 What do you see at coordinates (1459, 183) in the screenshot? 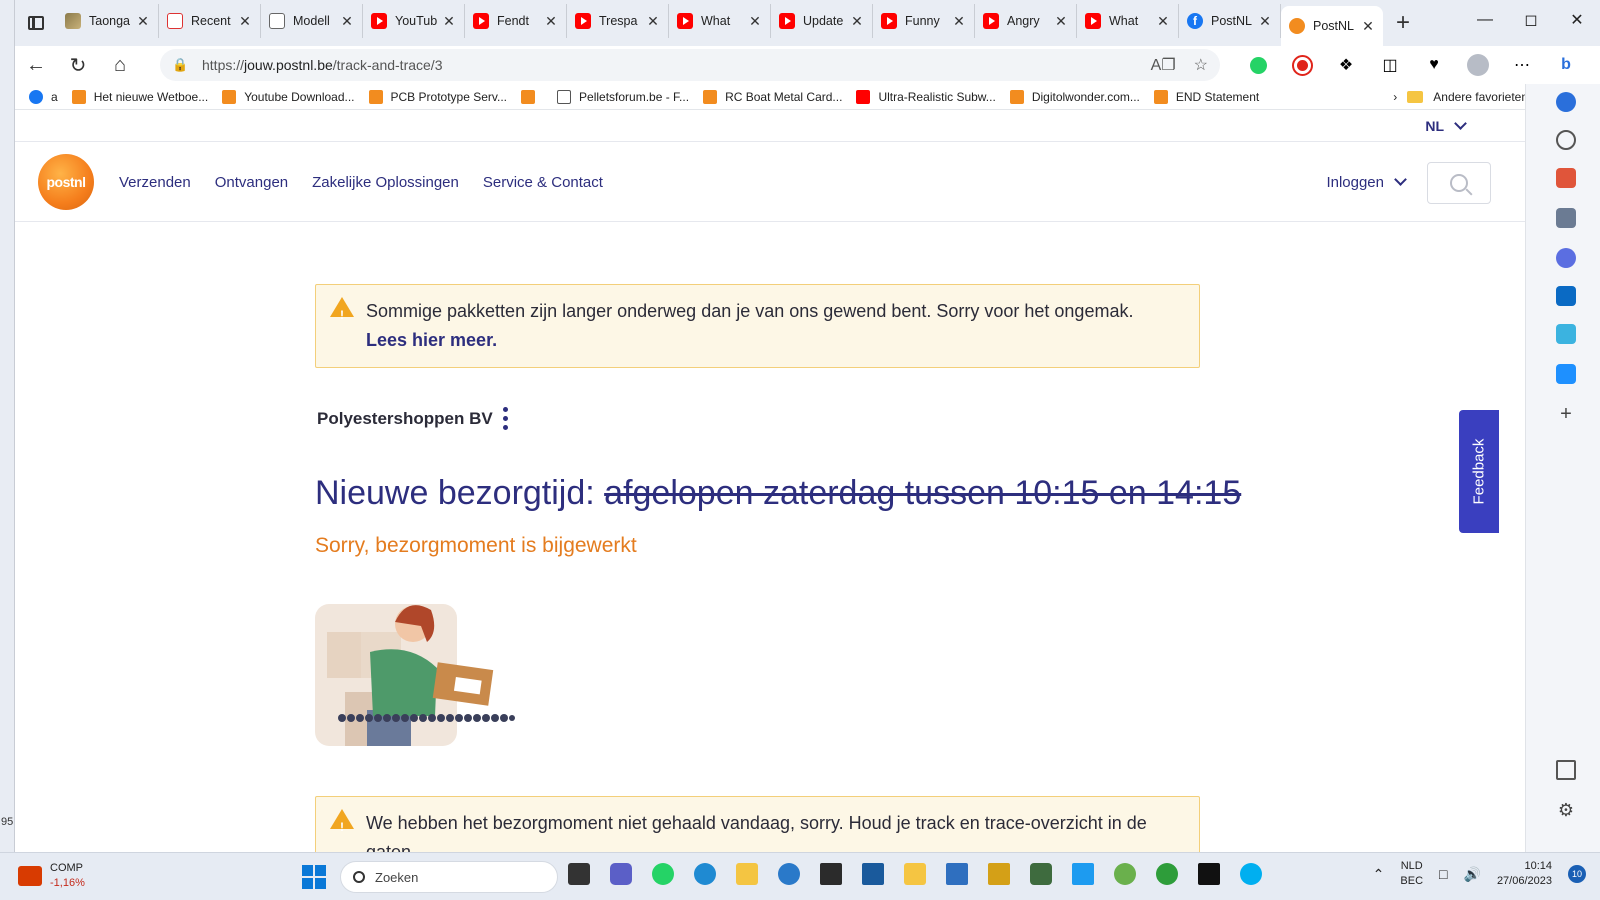
I see `search-button` at bounding box center [1459, 183].